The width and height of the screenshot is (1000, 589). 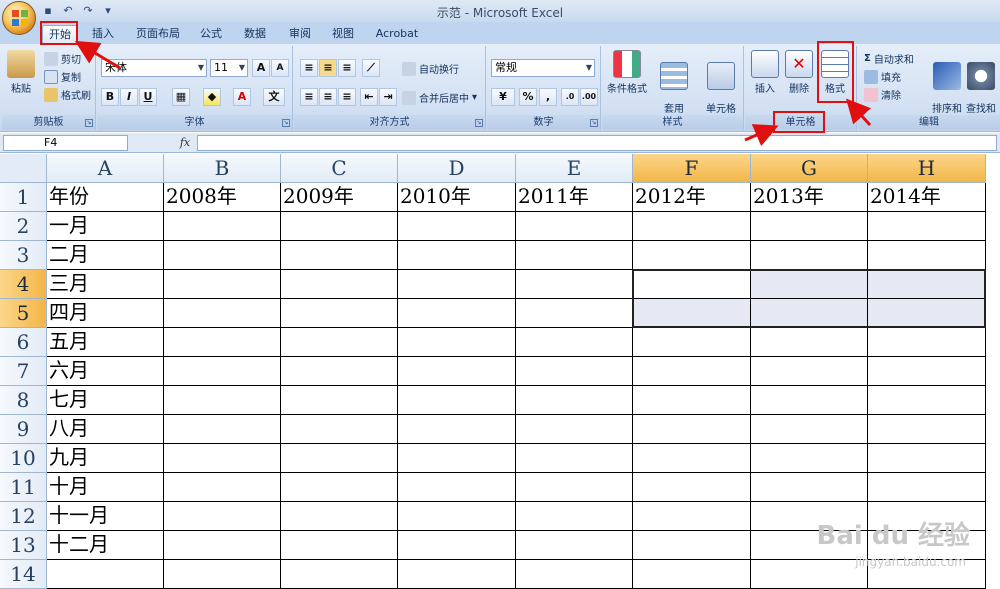 What do you see at coordinates (222, 371) in the screenshot?
I see `cell-b7` at bounding box center [222, 371].